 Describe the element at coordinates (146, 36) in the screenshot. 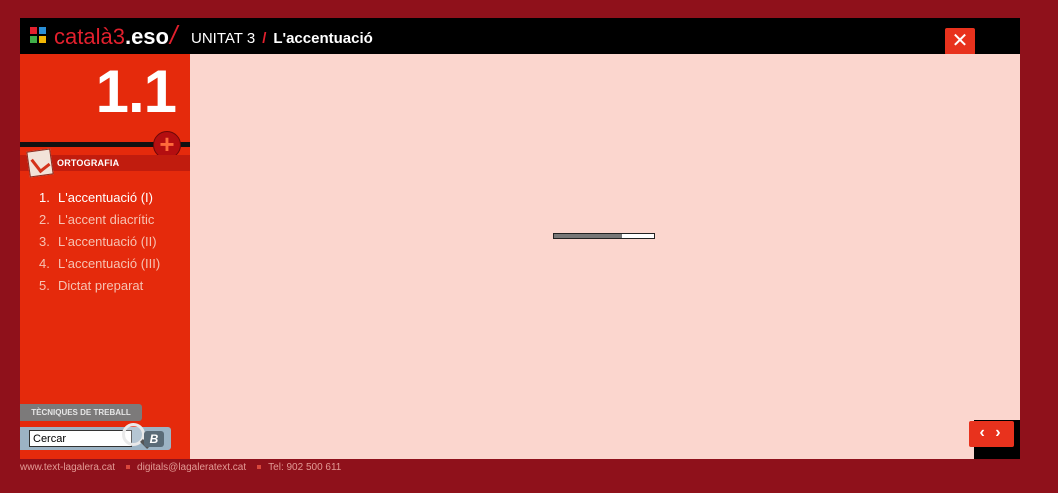

I see `brand-suffix: .eso` at that location.